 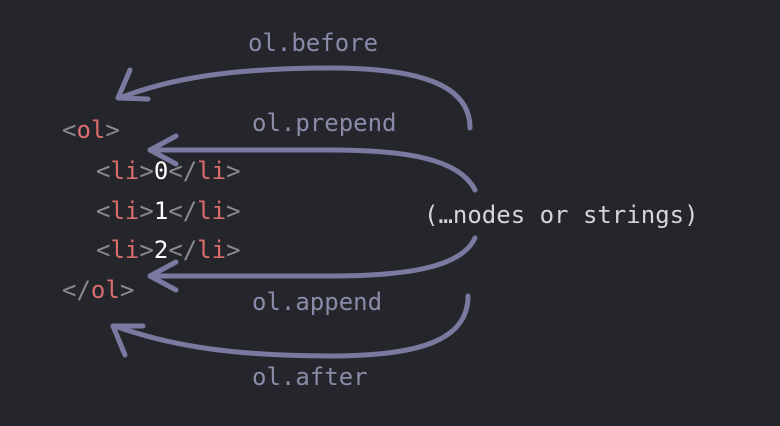 I want to click on before-label: ol.before, so click(x=313, y=43).